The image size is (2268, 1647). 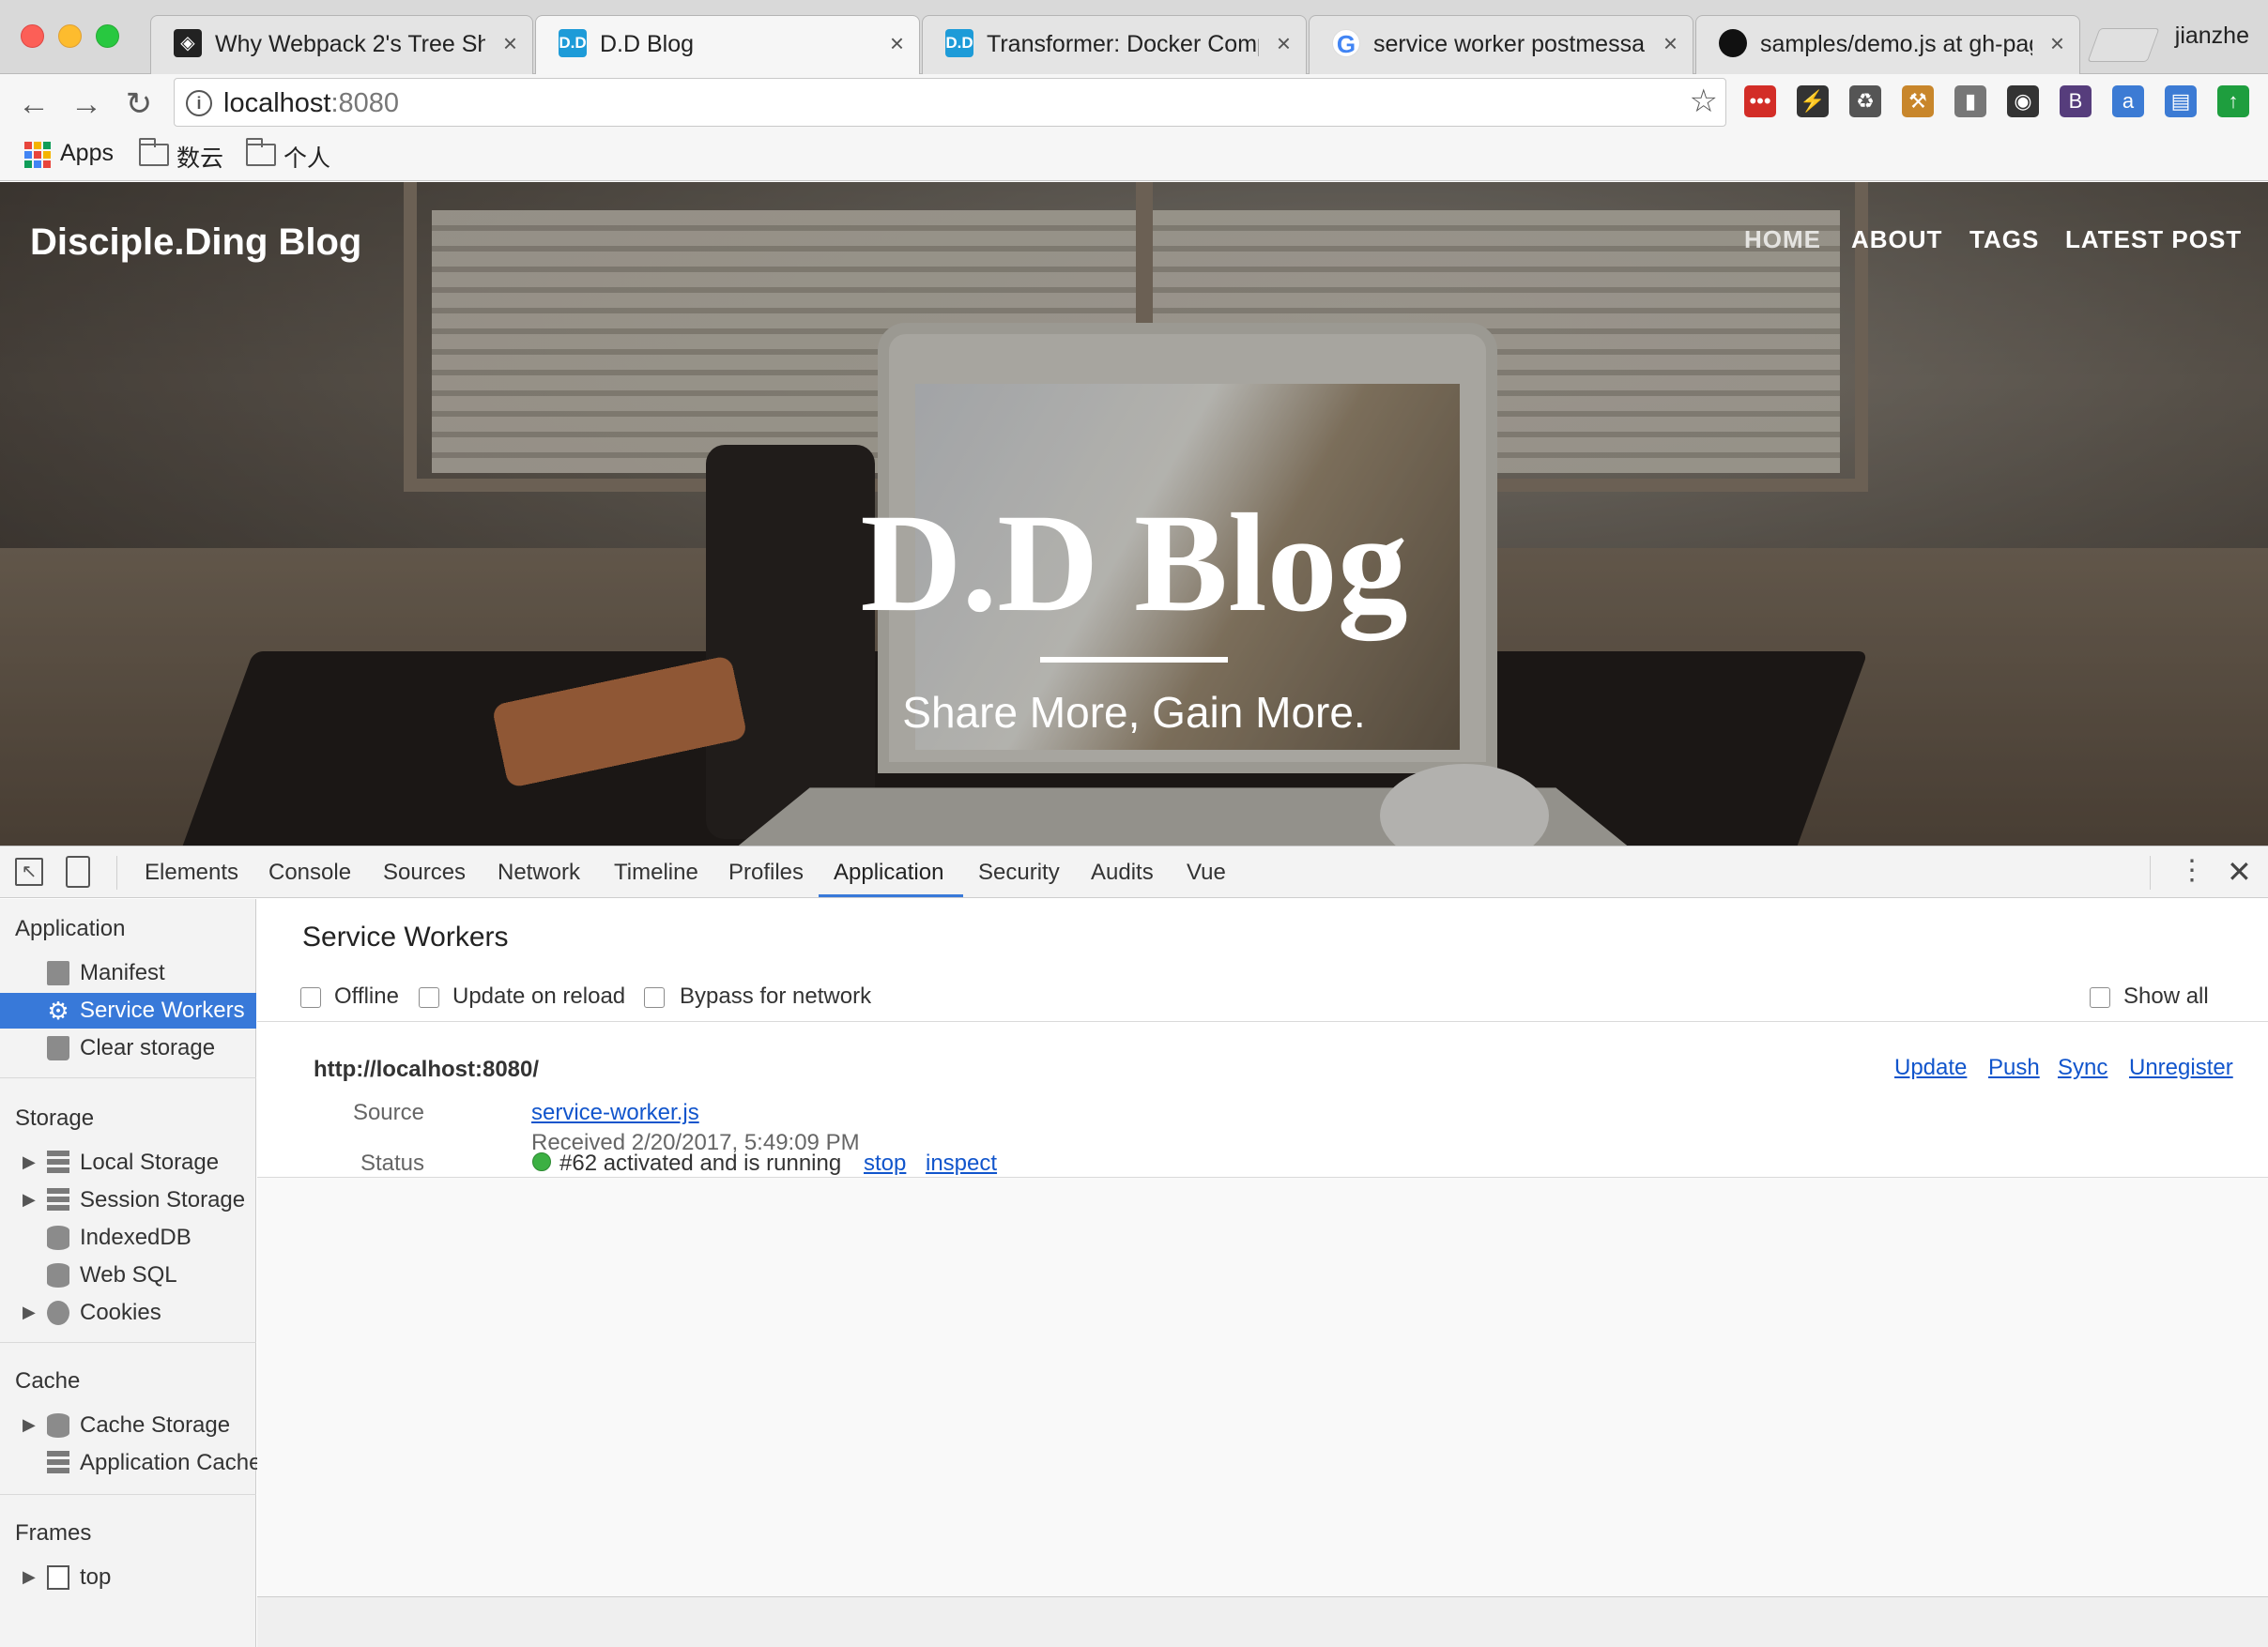 What do you see at coordinates (961, 1164) in the screenshot?
I see `inspect-link: inspect` at bounding box center [961, 1164].